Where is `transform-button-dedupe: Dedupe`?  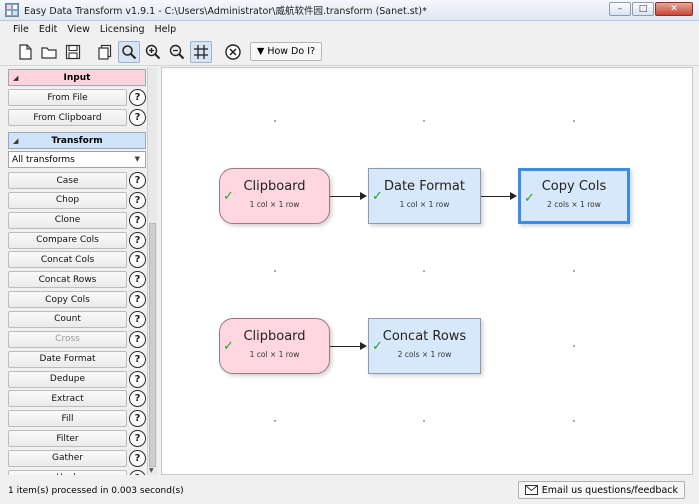 transform-button-dedupe: Dedupe is located at coordinates (67, 379).